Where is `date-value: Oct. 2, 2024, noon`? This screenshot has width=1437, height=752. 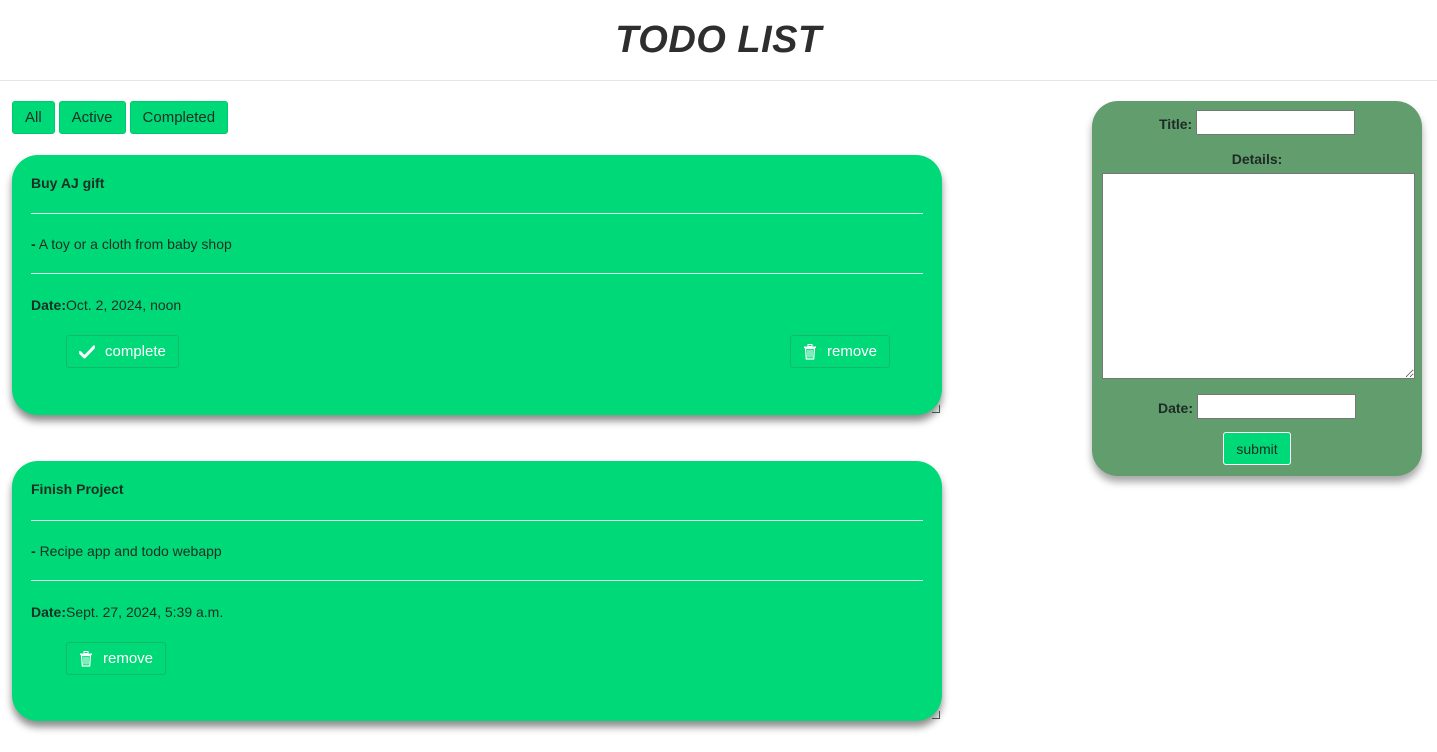
date-value: Oct. 2, 2024, noon is located at coordinates (124, 305).